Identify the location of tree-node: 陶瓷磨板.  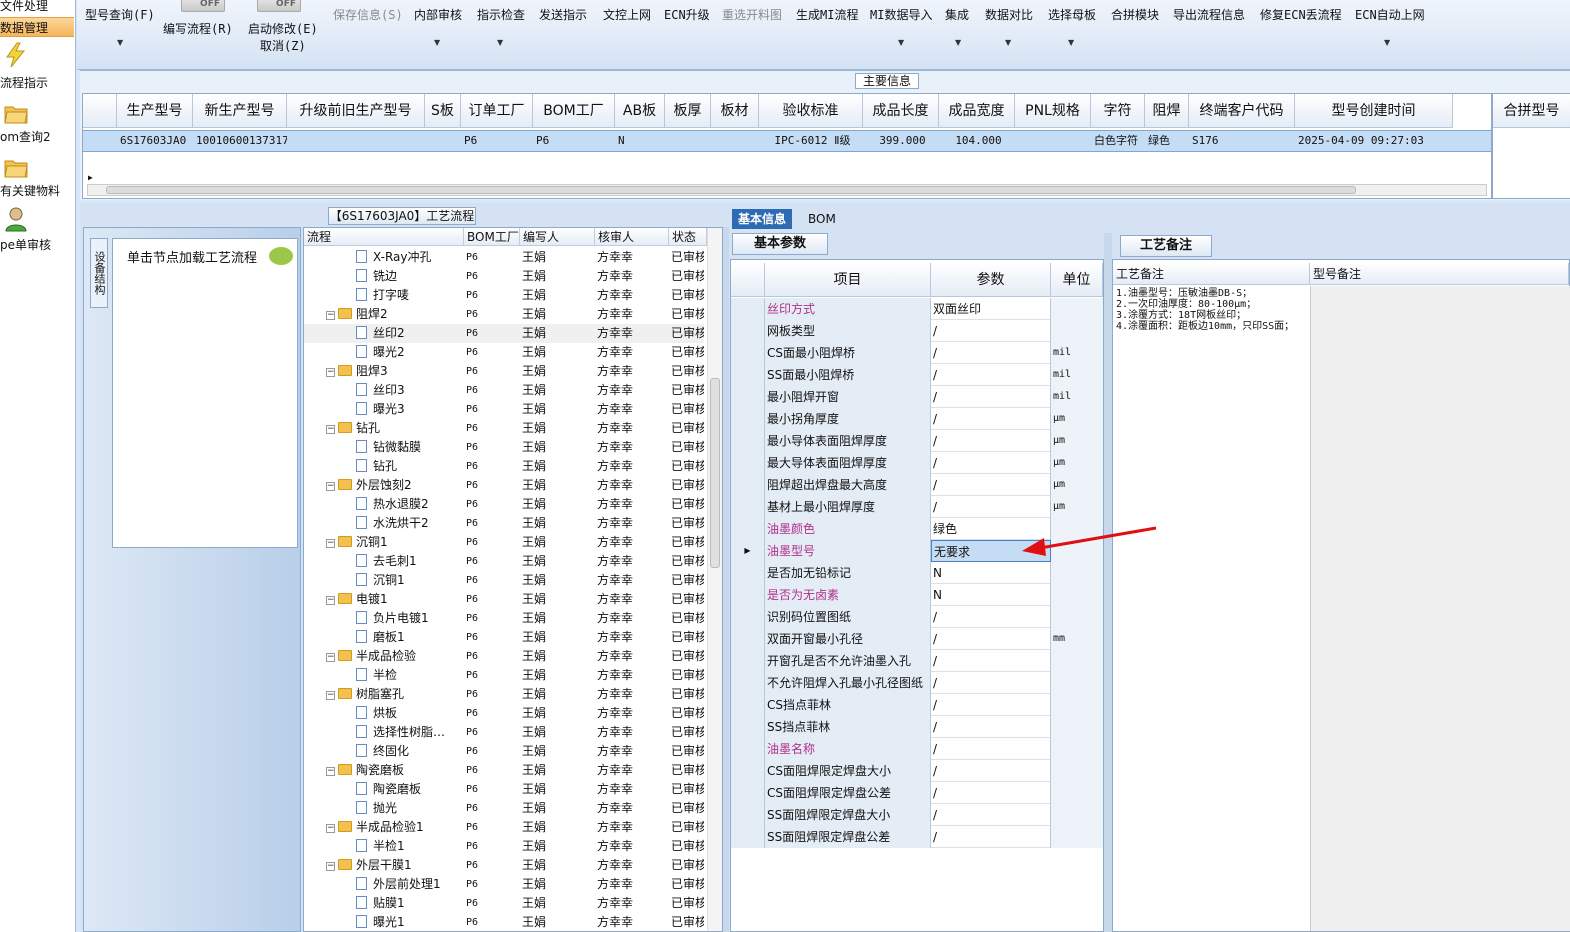
(388, 789).